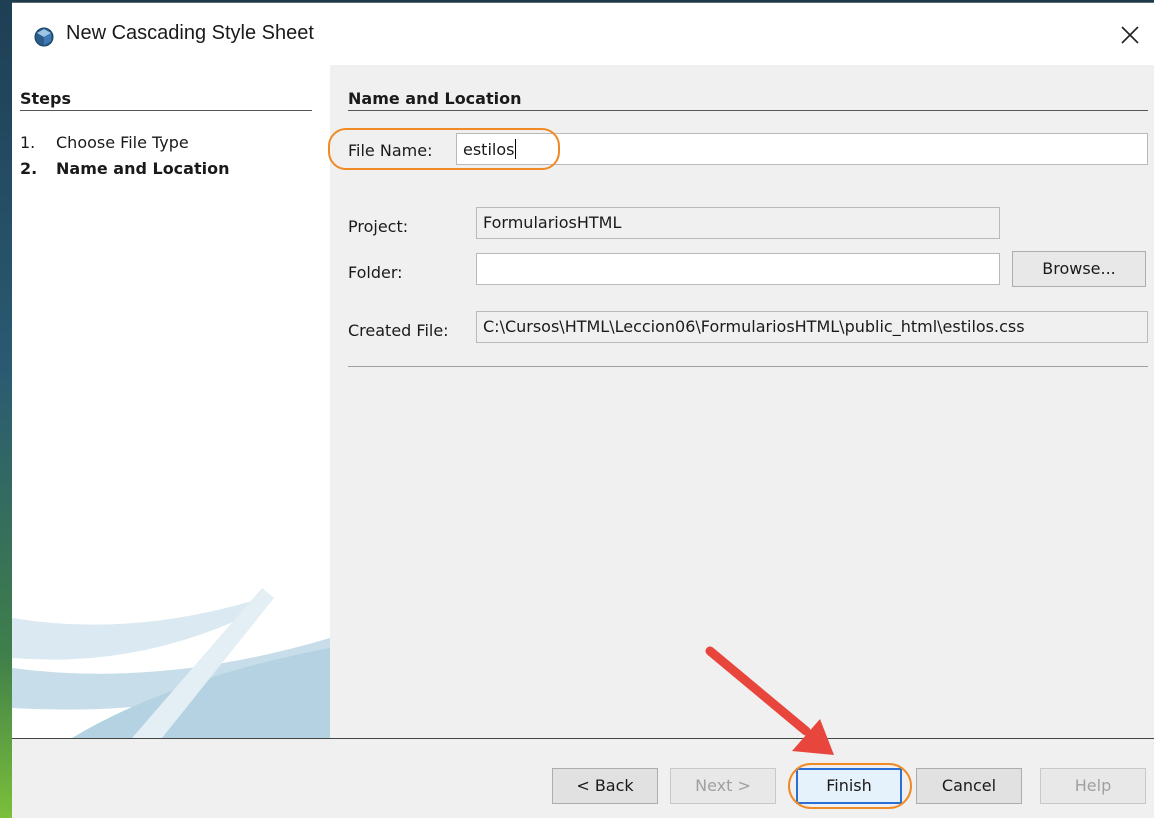 The image size is (1154, 818). What do you see at coordinates (122, 142) in the screenshot?
I see `step-label: Choose File Type` at bounding box center [122, 142].